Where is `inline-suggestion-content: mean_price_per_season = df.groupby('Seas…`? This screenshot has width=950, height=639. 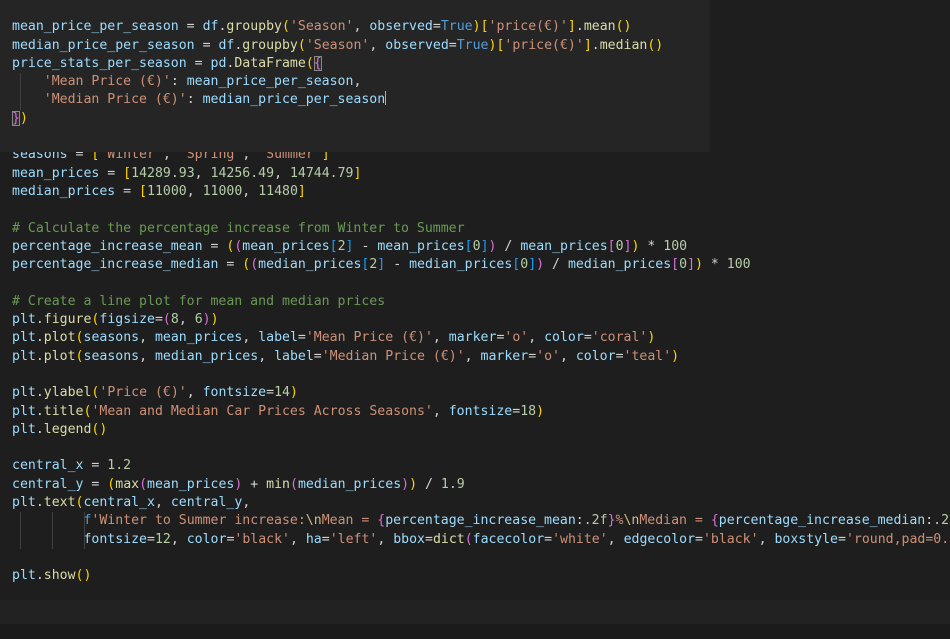
inline-suggestion-content: mean_price_per_season = df.groupby('Seas… is located at coordinates (355, 64).